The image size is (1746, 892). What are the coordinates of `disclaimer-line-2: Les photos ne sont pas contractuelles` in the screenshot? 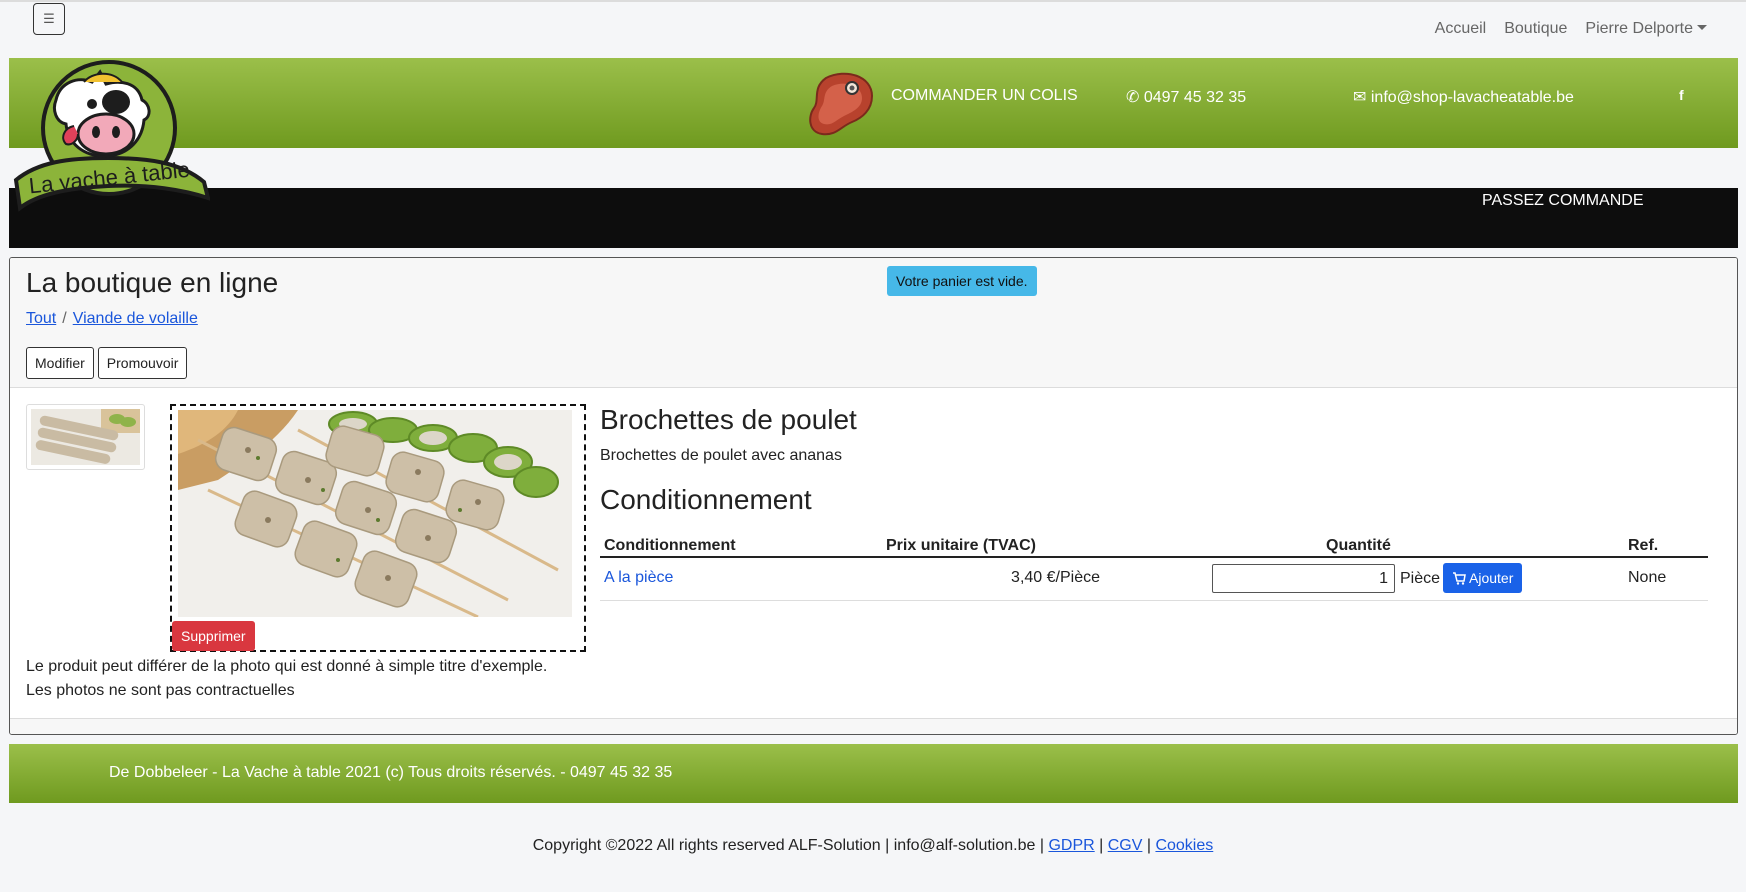 It's located at (160, 690).